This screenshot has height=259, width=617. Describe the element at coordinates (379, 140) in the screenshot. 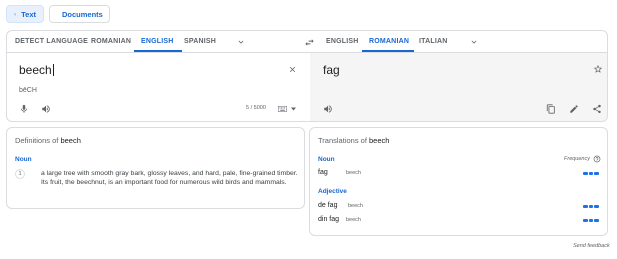

I see `translations-word: beech` at that location.